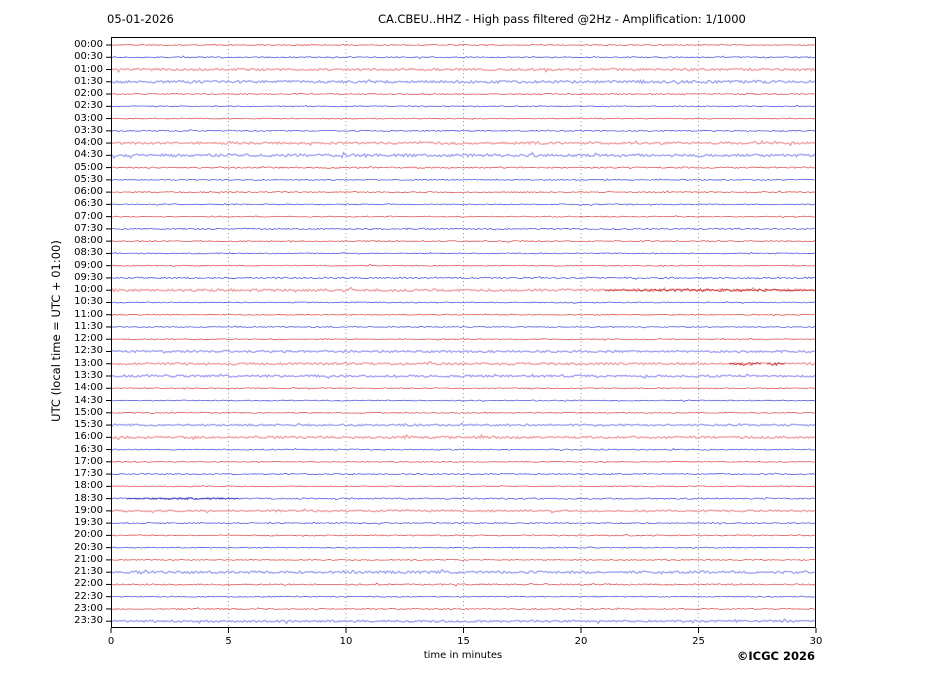 The image size is (927, 696). Describe the element at coordinates (140, 19) in the screenshot. I see `date-label: 05-01-2026` at that location.